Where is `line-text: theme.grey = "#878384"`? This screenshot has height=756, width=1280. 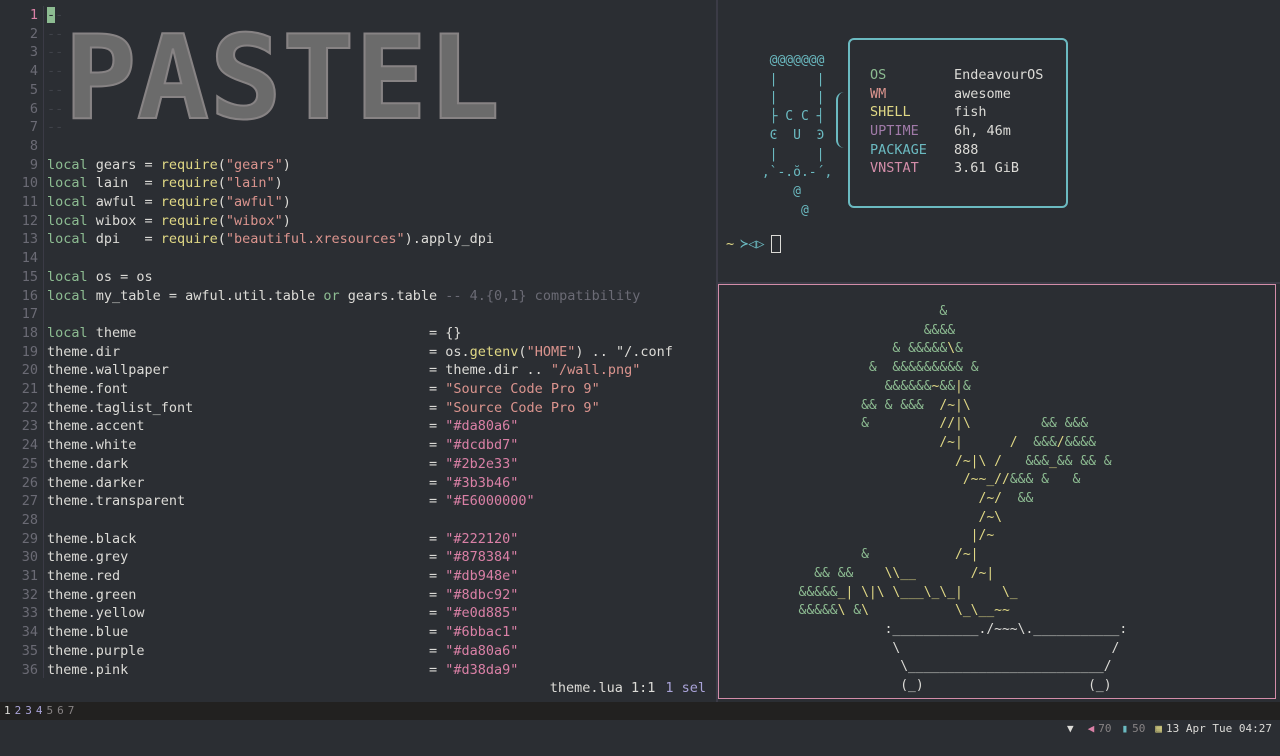 line-text: theme.grey = "#878384" is located at coordinates (283, 557).